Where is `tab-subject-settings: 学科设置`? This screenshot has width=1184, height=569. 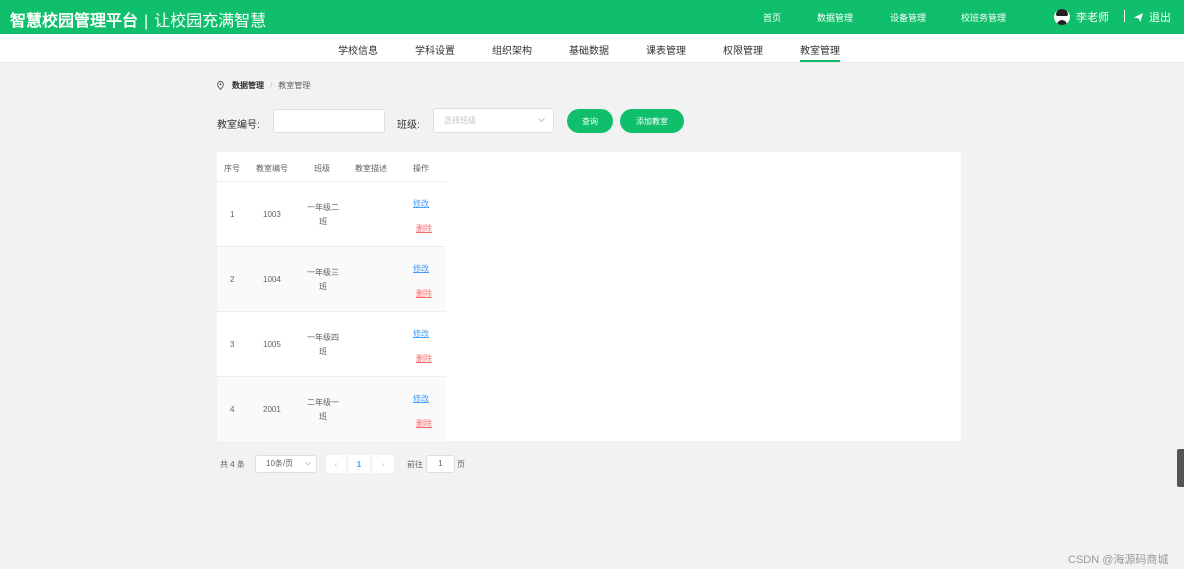
tab-subject-settings: 学科设置 is located at coordinates (435, 49).